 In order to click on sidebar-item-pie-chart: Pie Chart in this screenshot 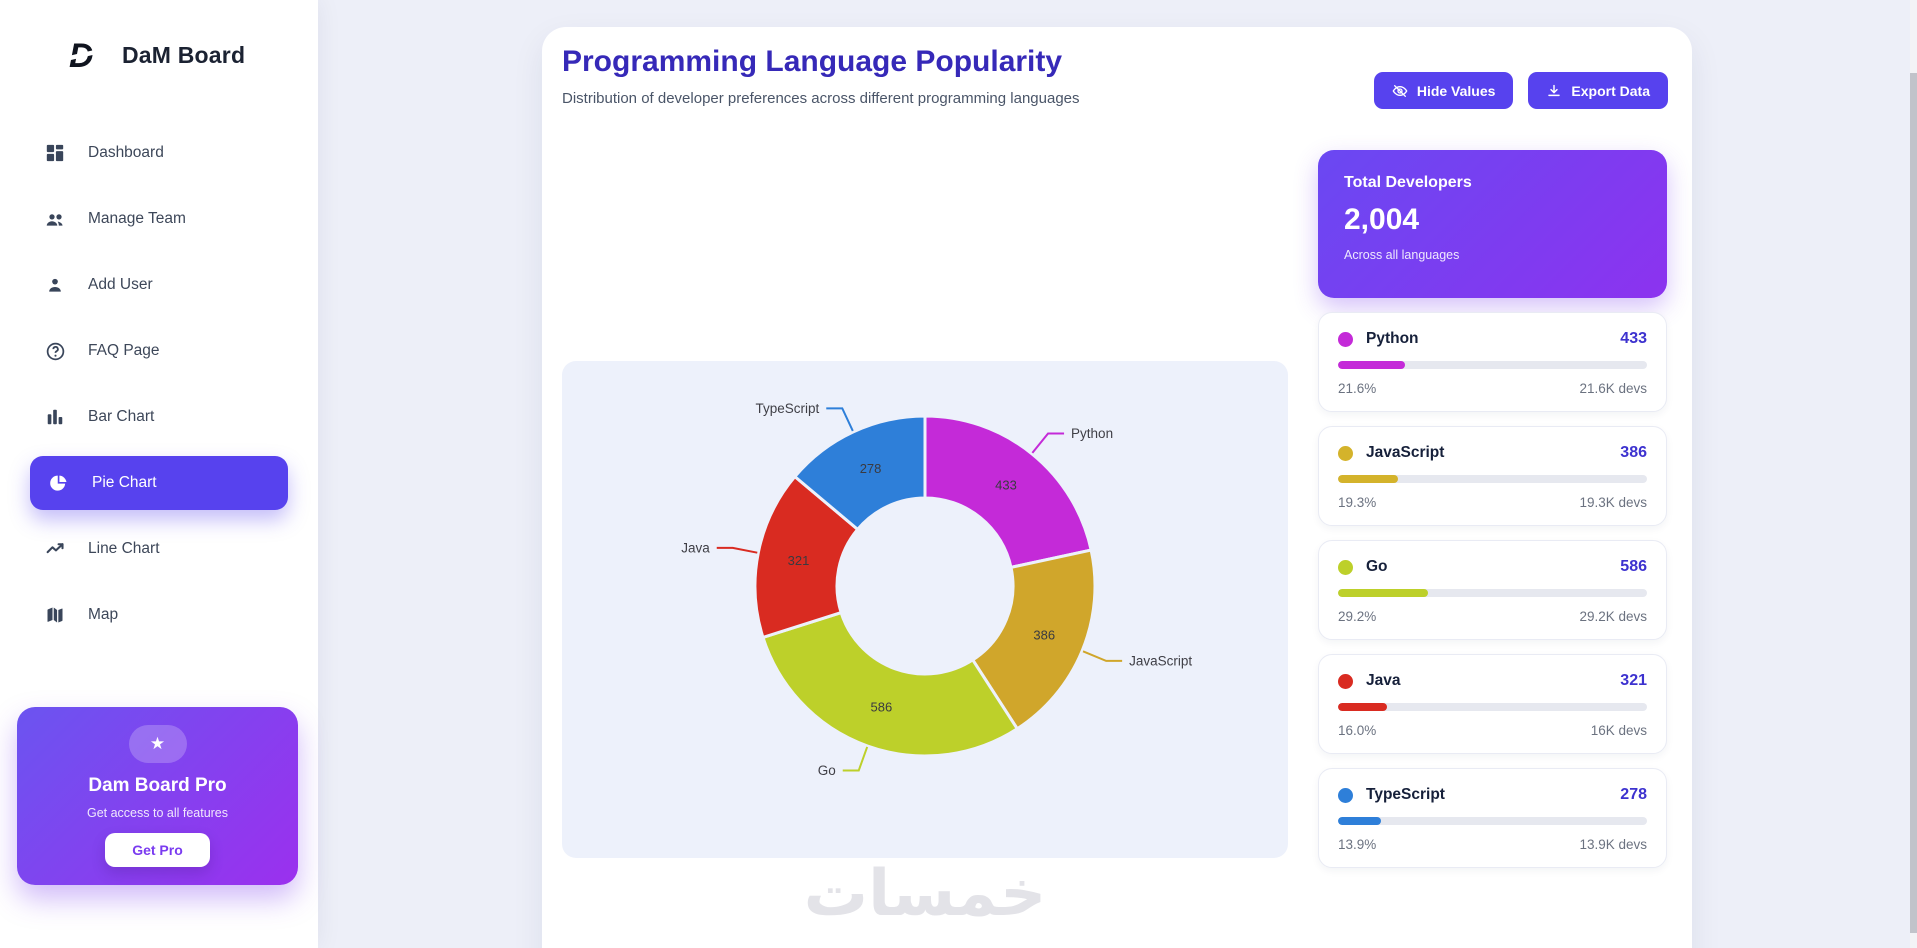, I will do `click(159, 483)`.